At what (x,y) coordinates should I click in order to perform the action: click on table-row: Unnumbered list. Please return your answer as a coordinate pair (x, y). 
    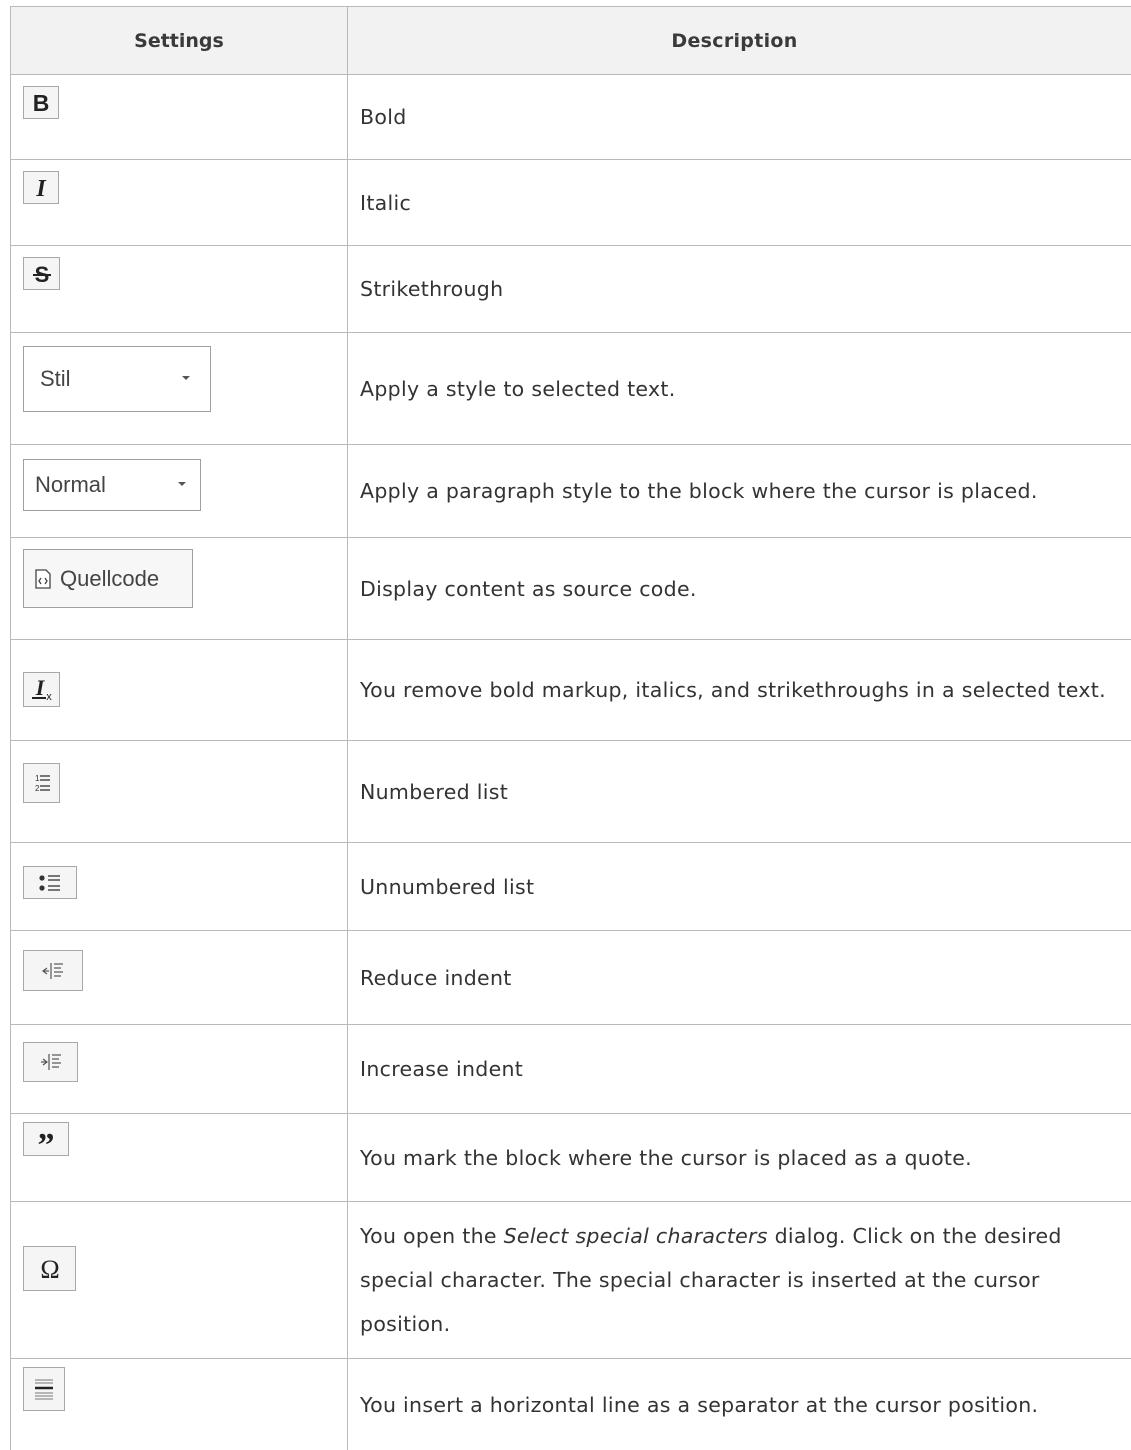
    Looking at the image, I should click on (570, 886).